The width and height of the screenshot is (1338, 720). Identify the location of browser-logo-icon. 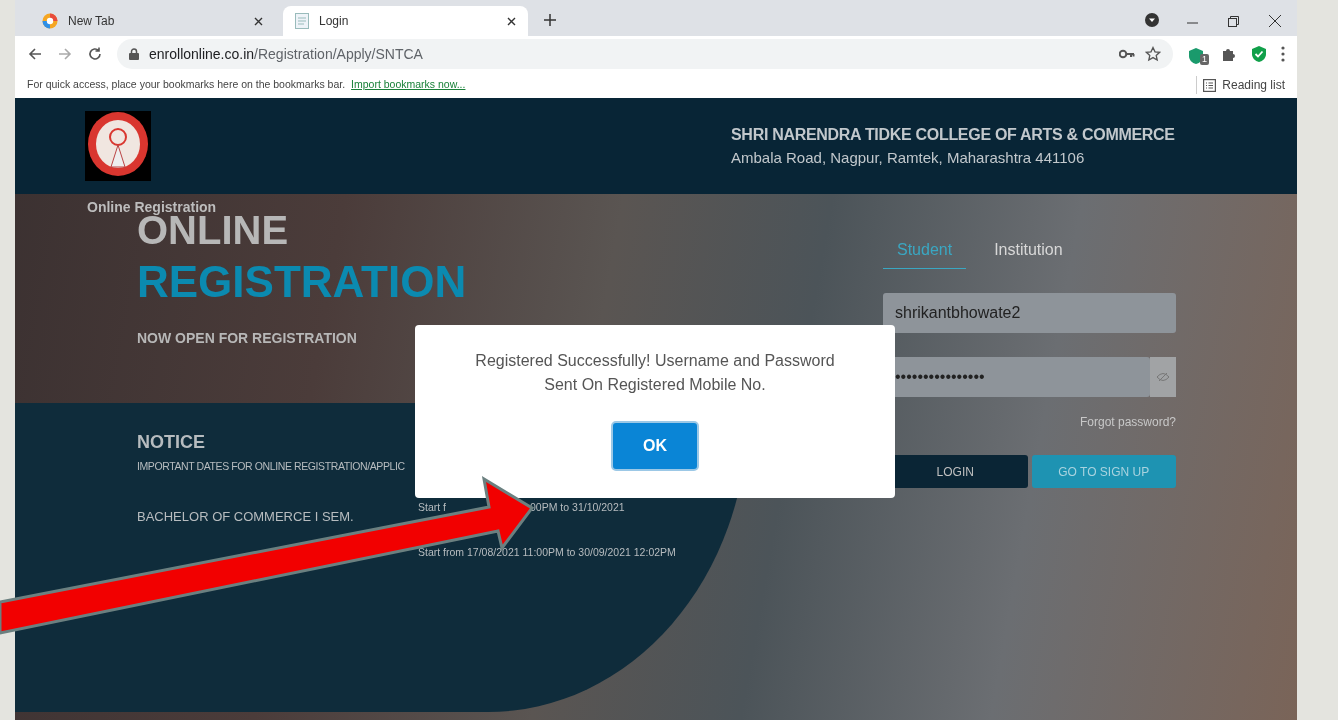
(50, 21).